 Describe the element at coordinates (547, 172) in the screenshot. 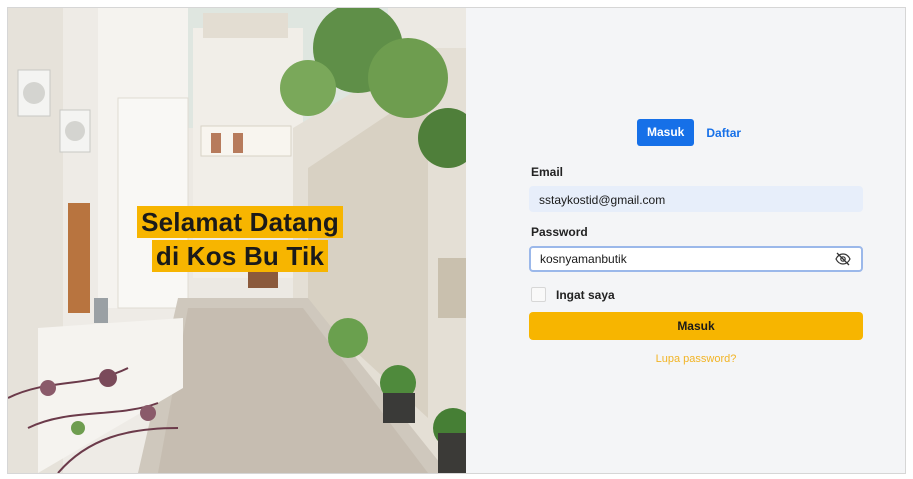

I see `email-label: Email` at that location.